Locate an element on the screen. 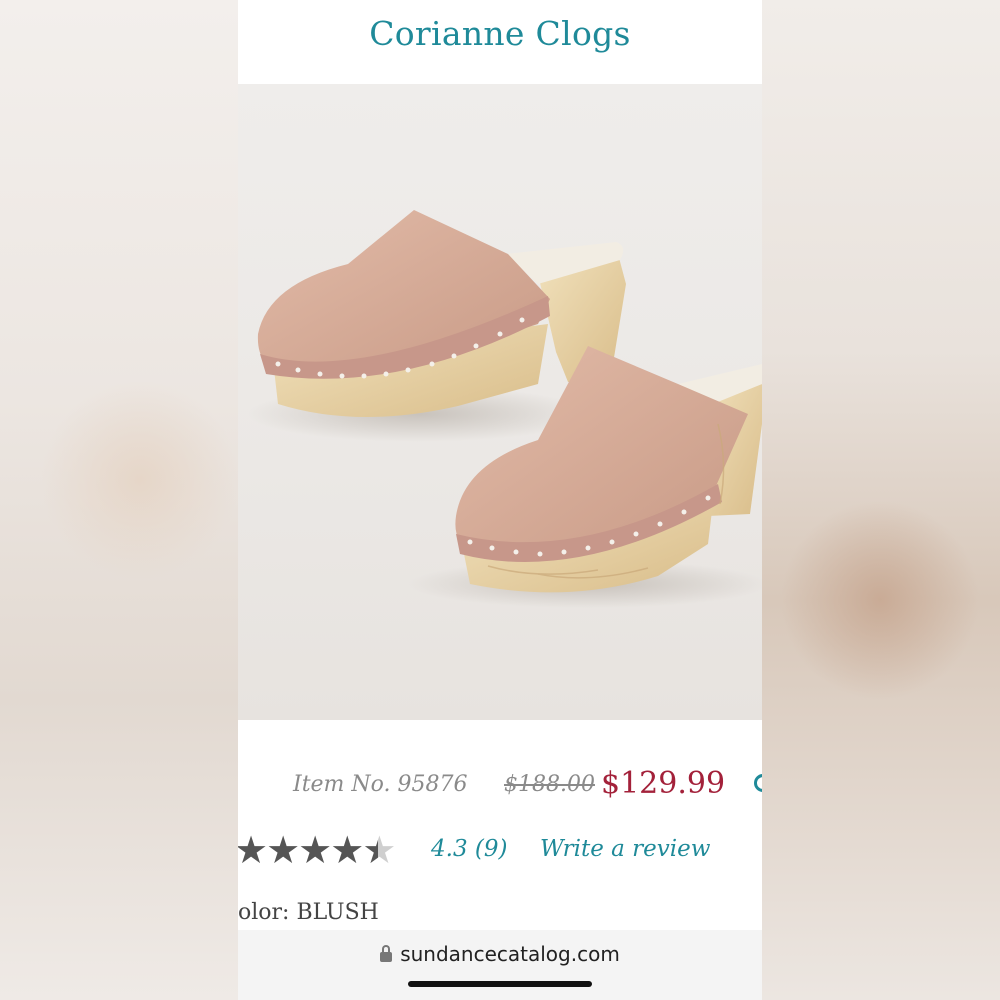  item-number: Item No. 95876 is located at coordinates (380, 784).